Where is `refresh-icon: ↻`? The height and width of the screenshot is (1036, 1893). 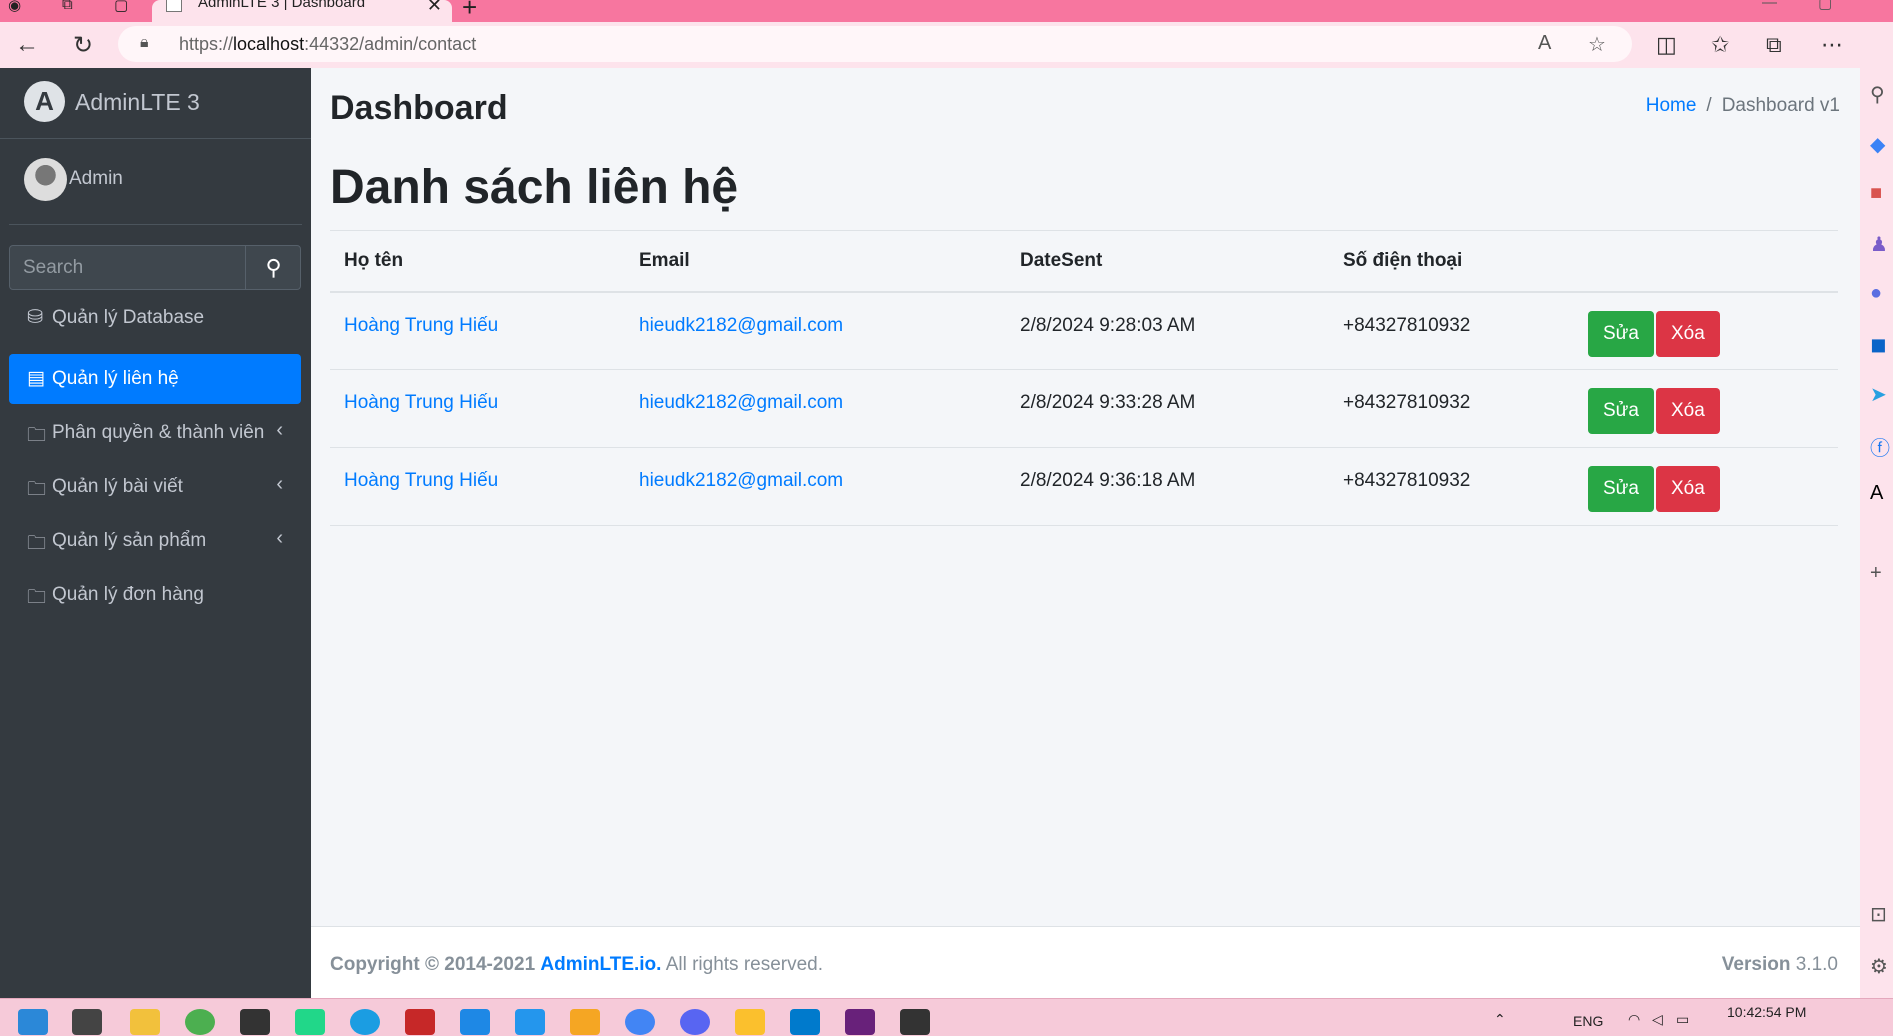 refresh-icon: ↻ is located at coordinates (83, 45).